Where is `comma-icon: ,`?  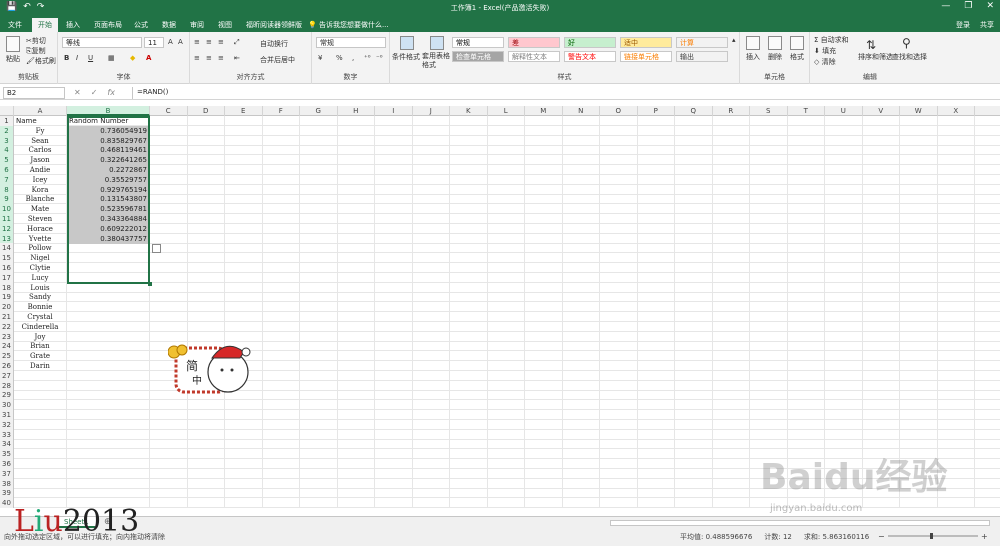
comma-icon: , is located at coordinates (353, 58).